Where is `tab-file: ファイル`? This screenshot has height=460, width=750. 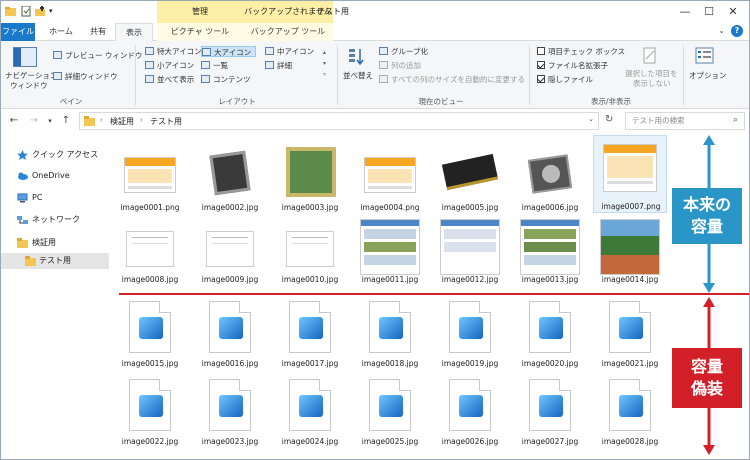
tab-file: ファイル is located at coordinates (18, 32).